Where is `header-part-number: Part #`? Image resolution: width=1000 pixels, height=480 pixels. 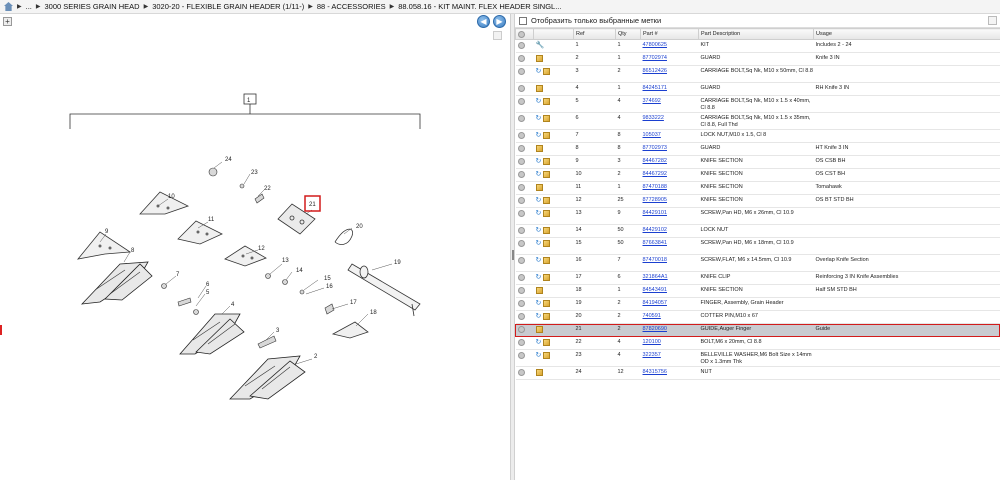
header-part-number: Part # is located at coordinates (669, 34).